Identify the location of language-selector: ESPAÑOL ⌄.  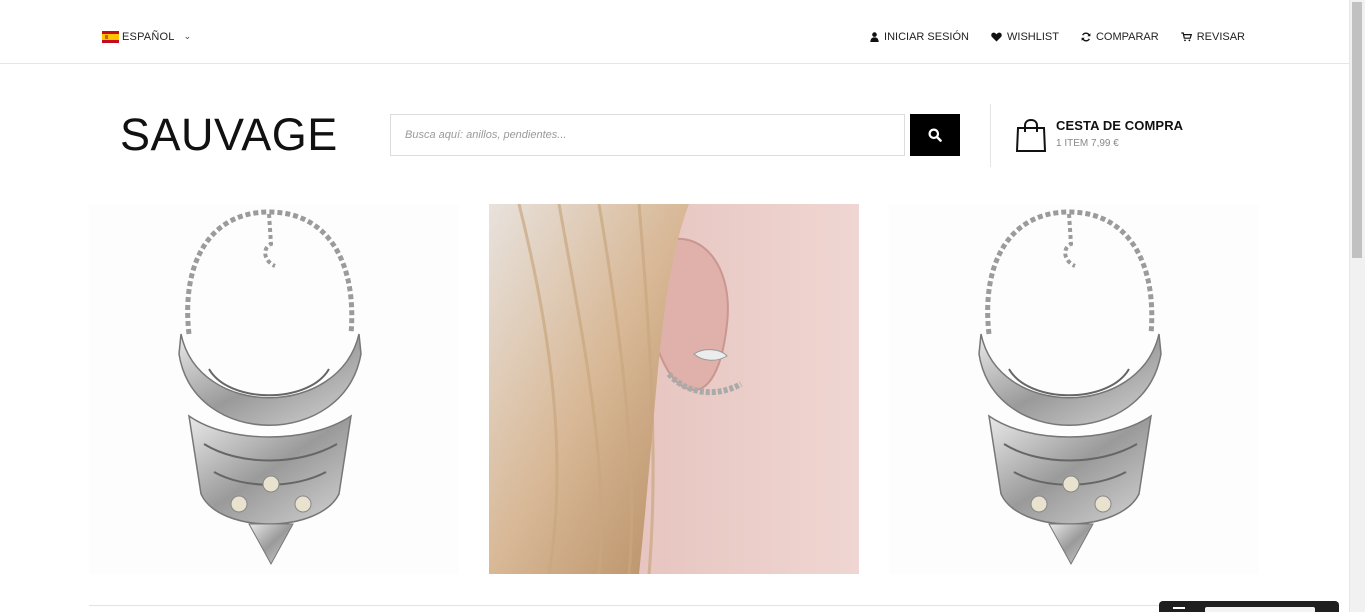
(146, 37).